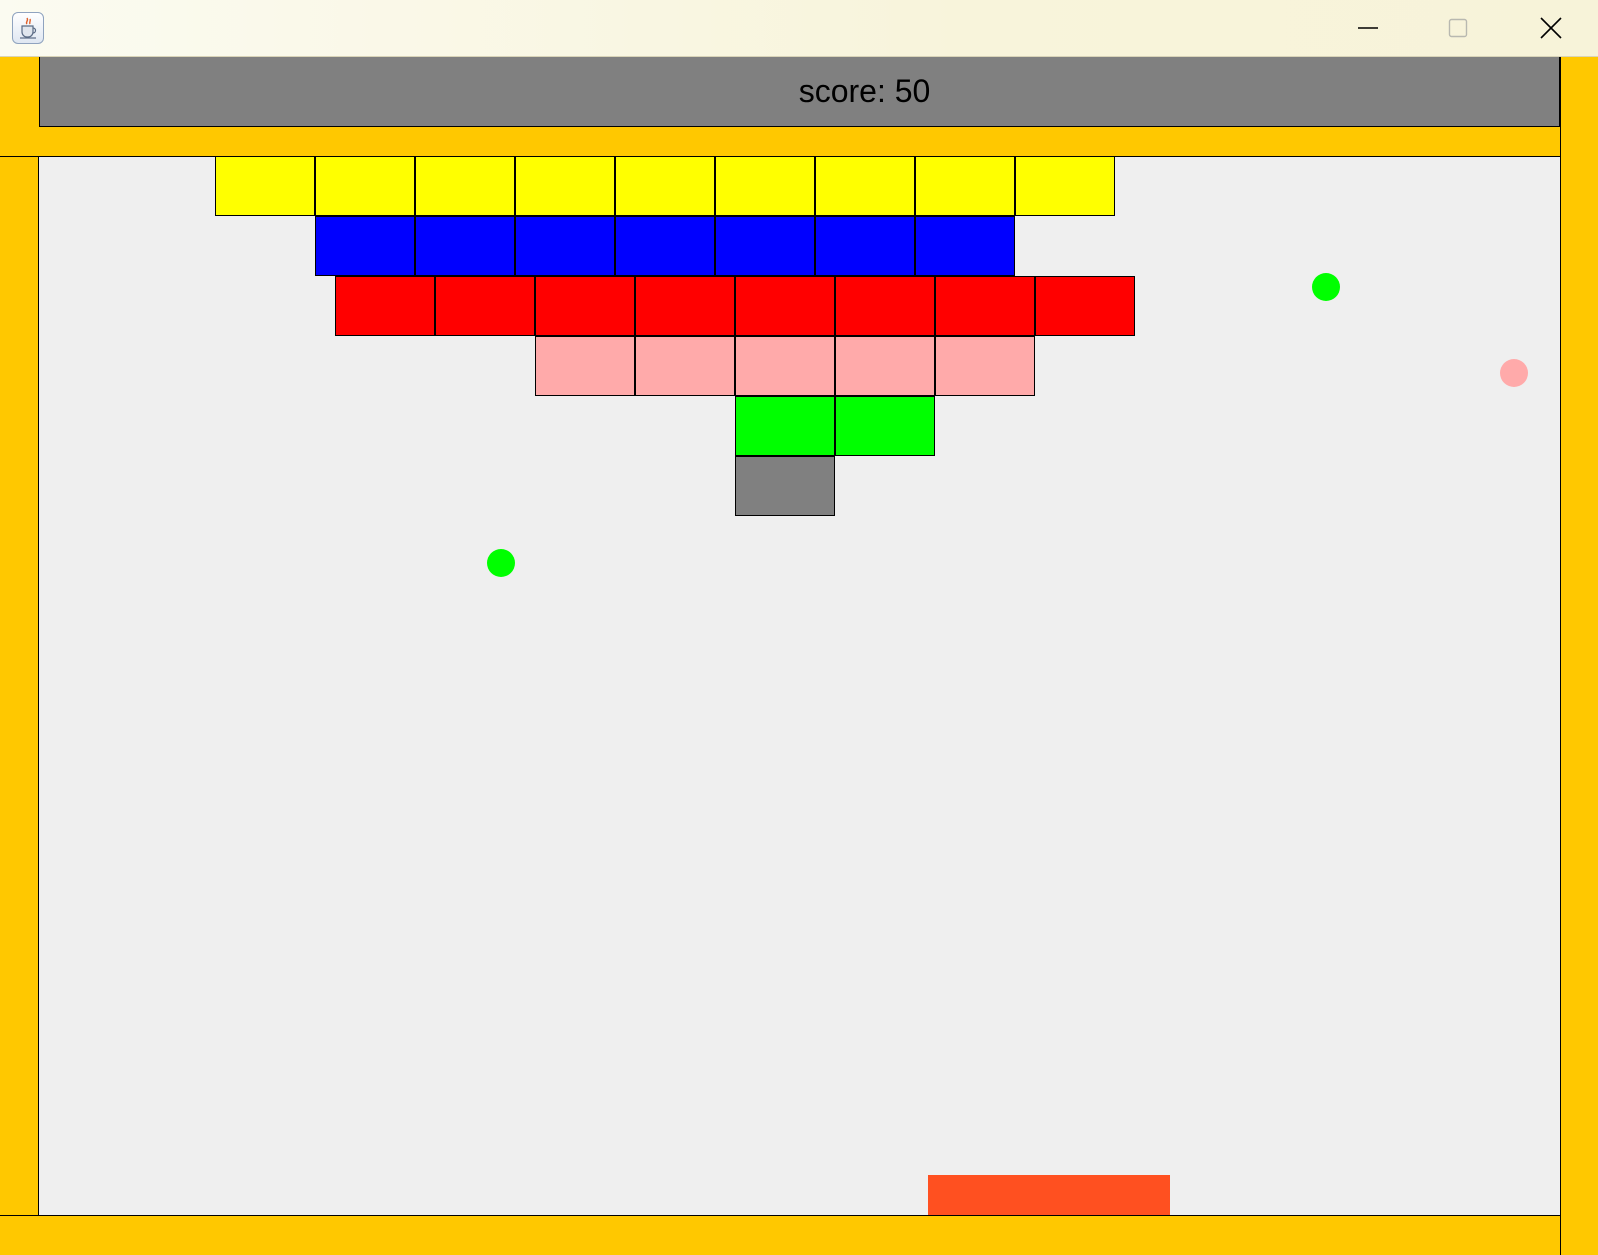  I want to click on score-panel: score: 50, so click(799, 92).